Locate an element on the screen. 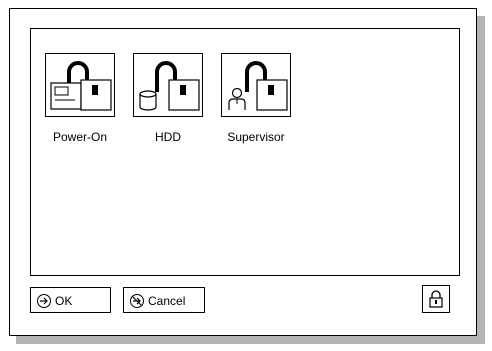 The height and width of the screenshot is (351, 492). power-on-password-button is located at coordinates (80, 85).